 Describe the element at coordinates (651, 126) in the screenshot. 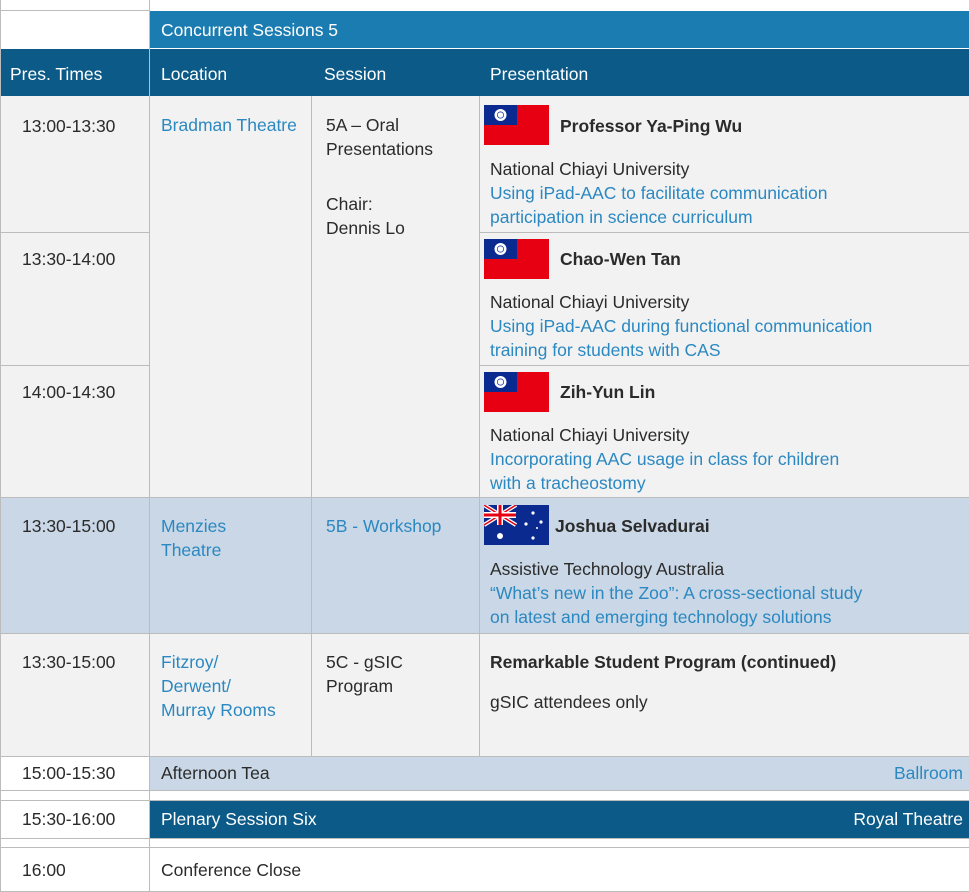

I see `presenter-name: Professor Ya-Ping Wu` at that location.